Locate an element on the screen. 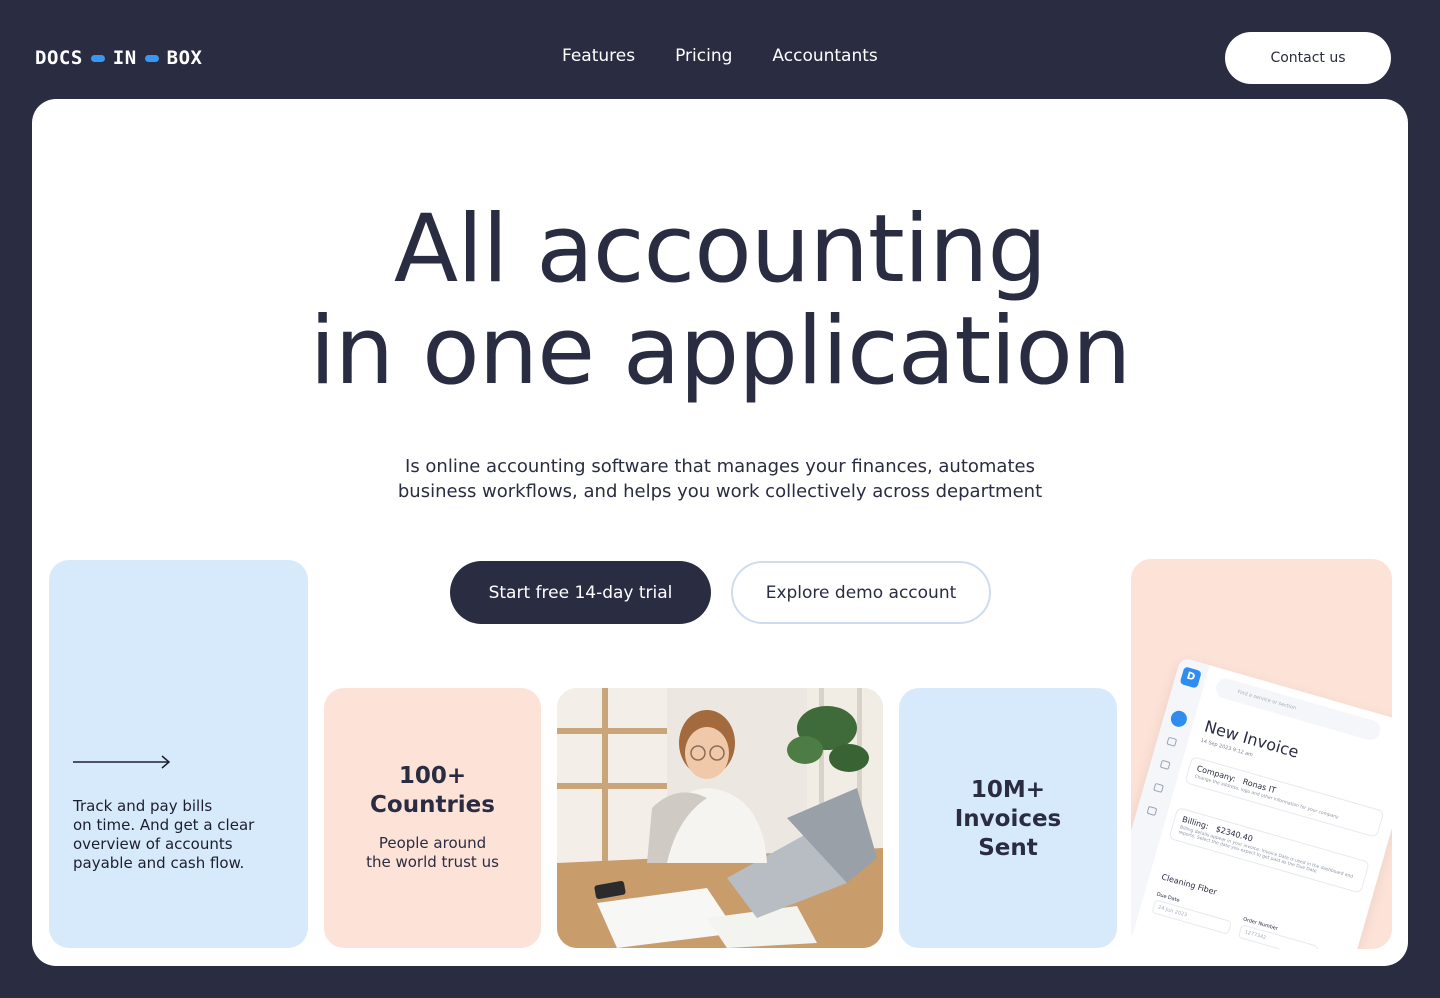 The image size is (1440, 998). logo: DOCS IN BOX is located at coordinates (118, 58).